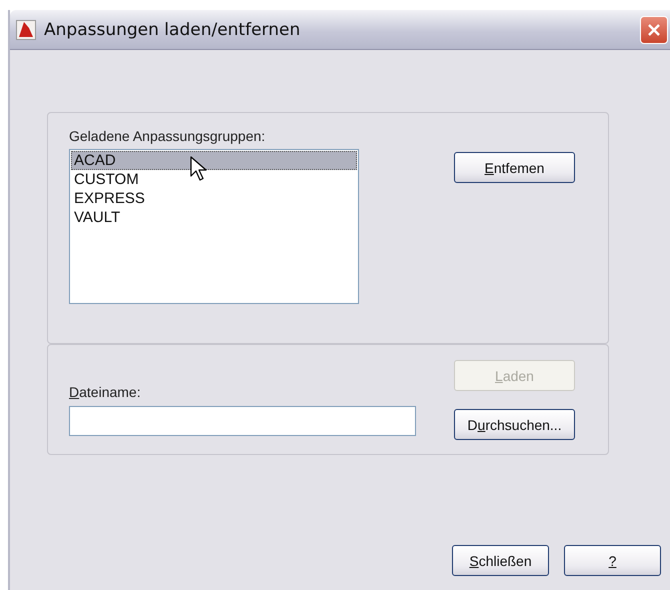  Describe the element at coordinates (26, 30) in the screenshot. I see `app-logo-icon` at that location.